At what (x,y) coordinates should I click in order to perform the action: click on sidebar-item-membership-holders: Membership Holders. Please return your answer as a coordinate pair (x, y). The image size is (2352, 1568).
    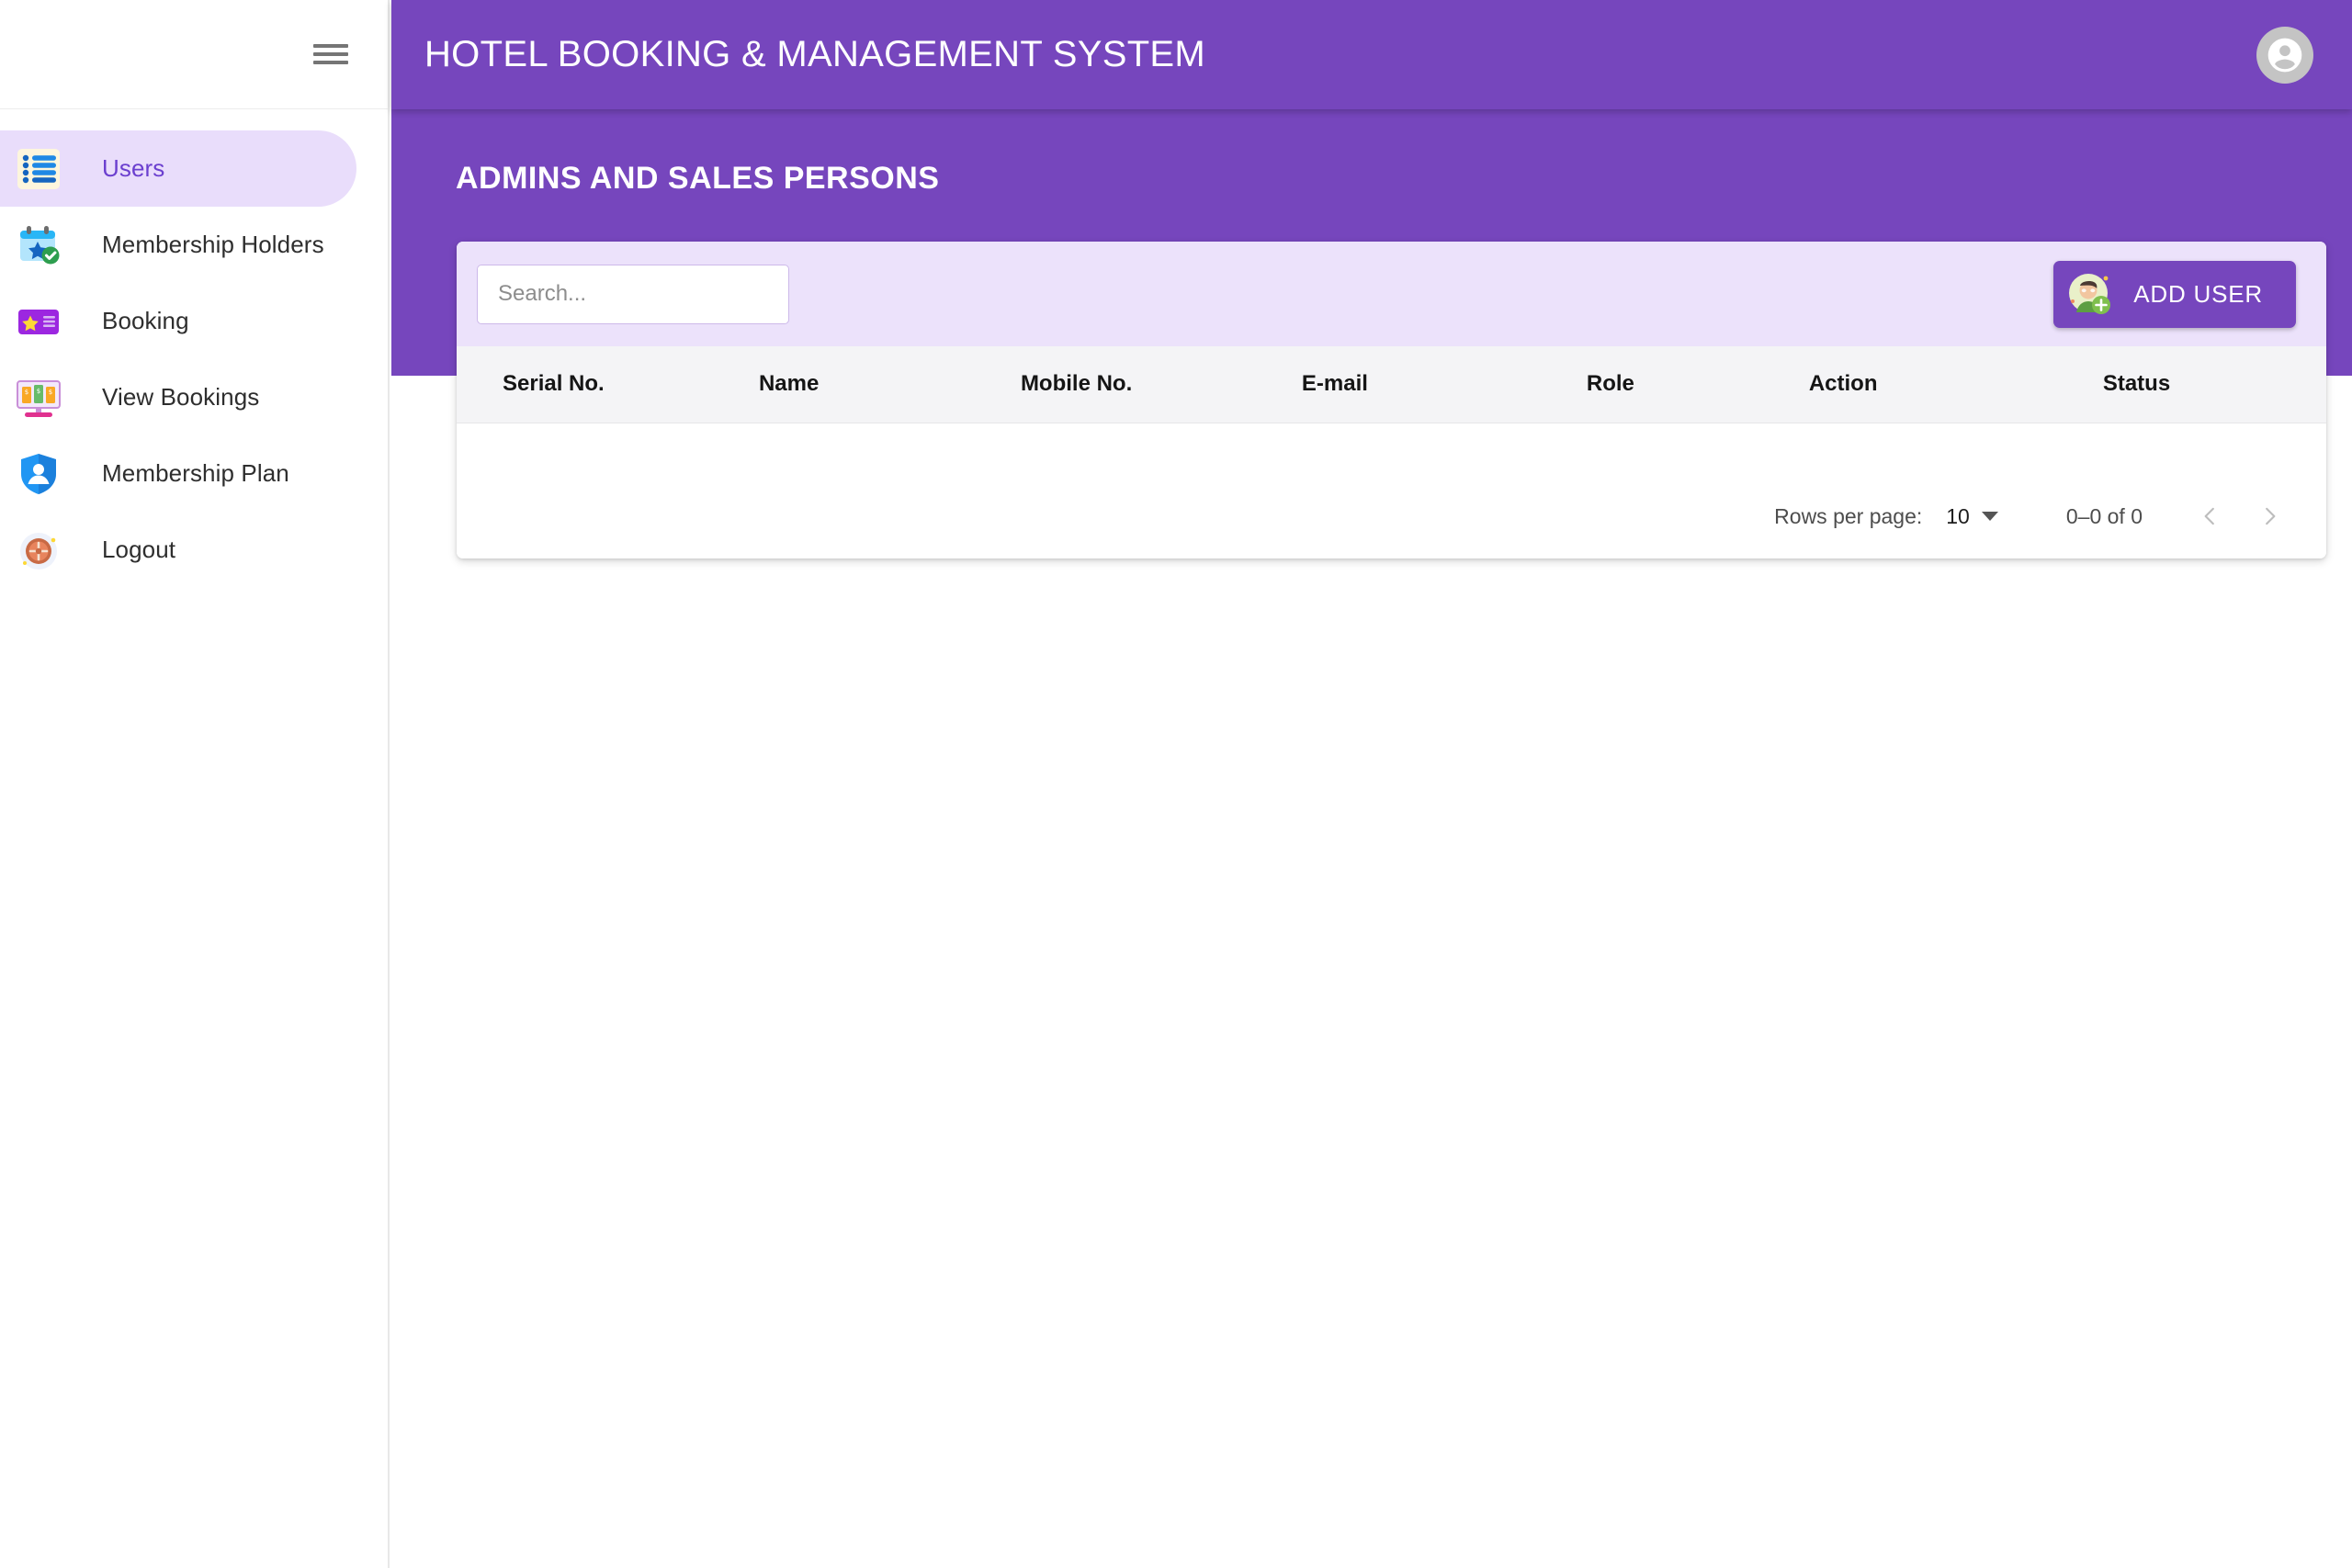
    Looking at the image, I should click on (178, 245).